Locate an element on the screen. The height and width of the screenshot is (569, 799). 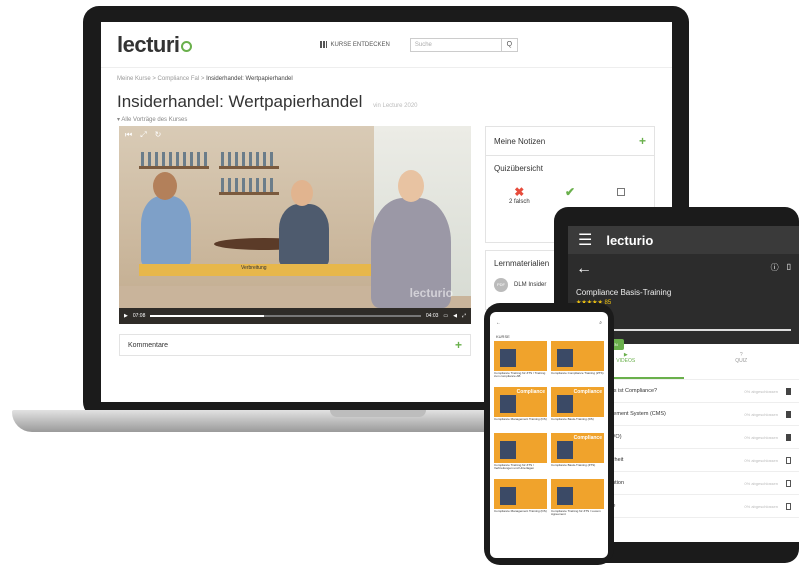
notes-panel: Meine Notizen + is located at coordinates (570, 141).